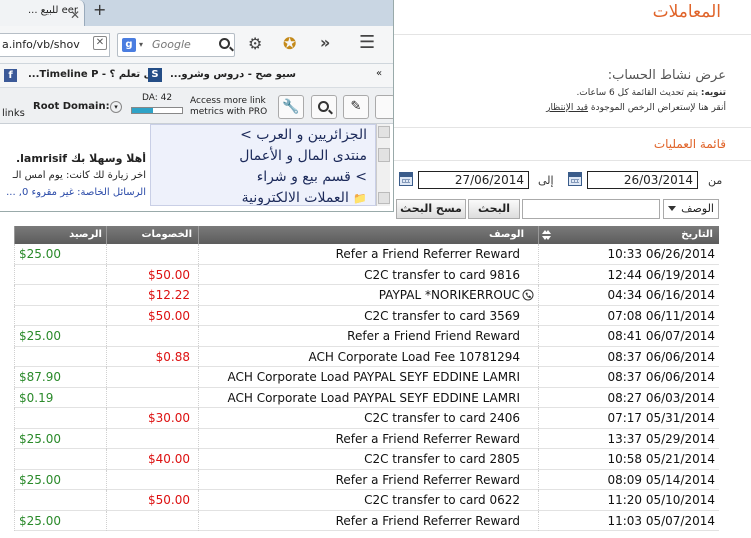 The width and height of the screenshot is (751, 538). I want to click on from-label: من, so click(715, 180).